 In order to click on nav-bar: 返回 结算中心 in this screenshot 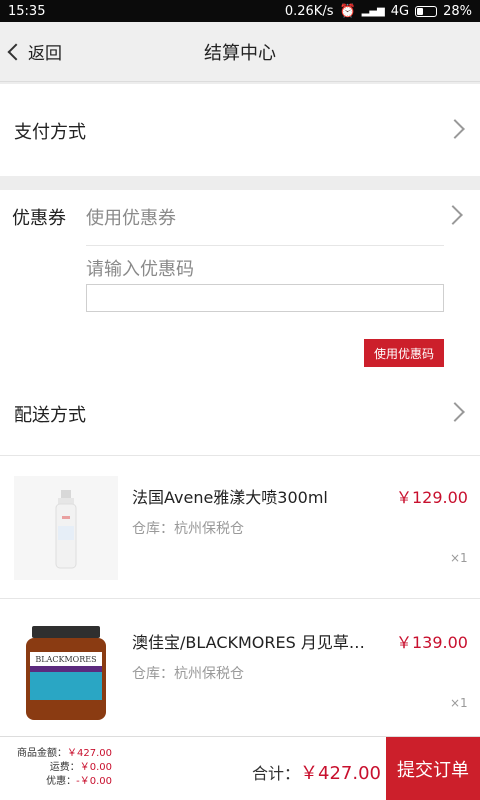, I will do `click(240, 52)`.